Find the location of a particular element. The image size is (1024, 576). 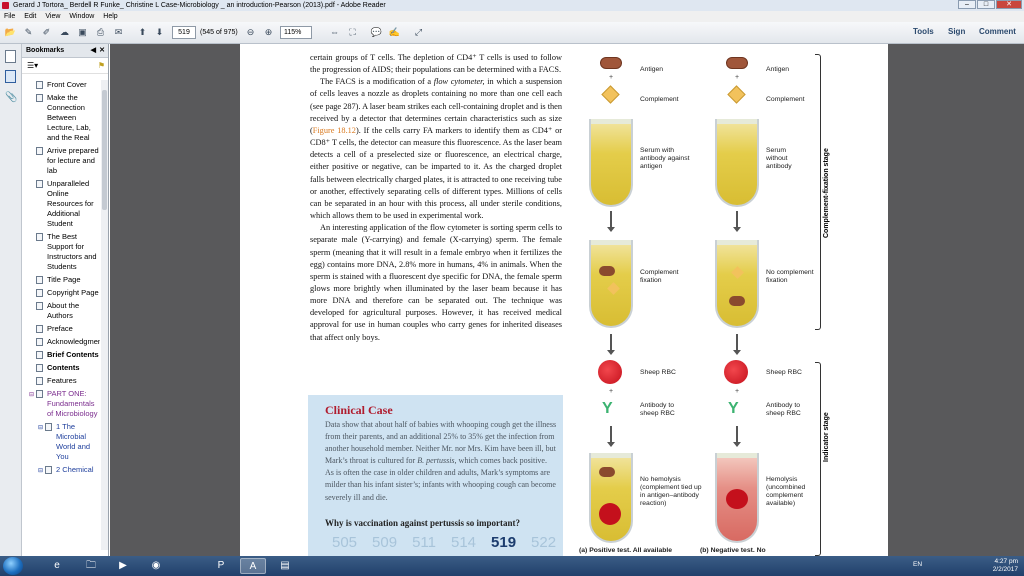

comment-tab: Comment is located at coordinates (997, 31).